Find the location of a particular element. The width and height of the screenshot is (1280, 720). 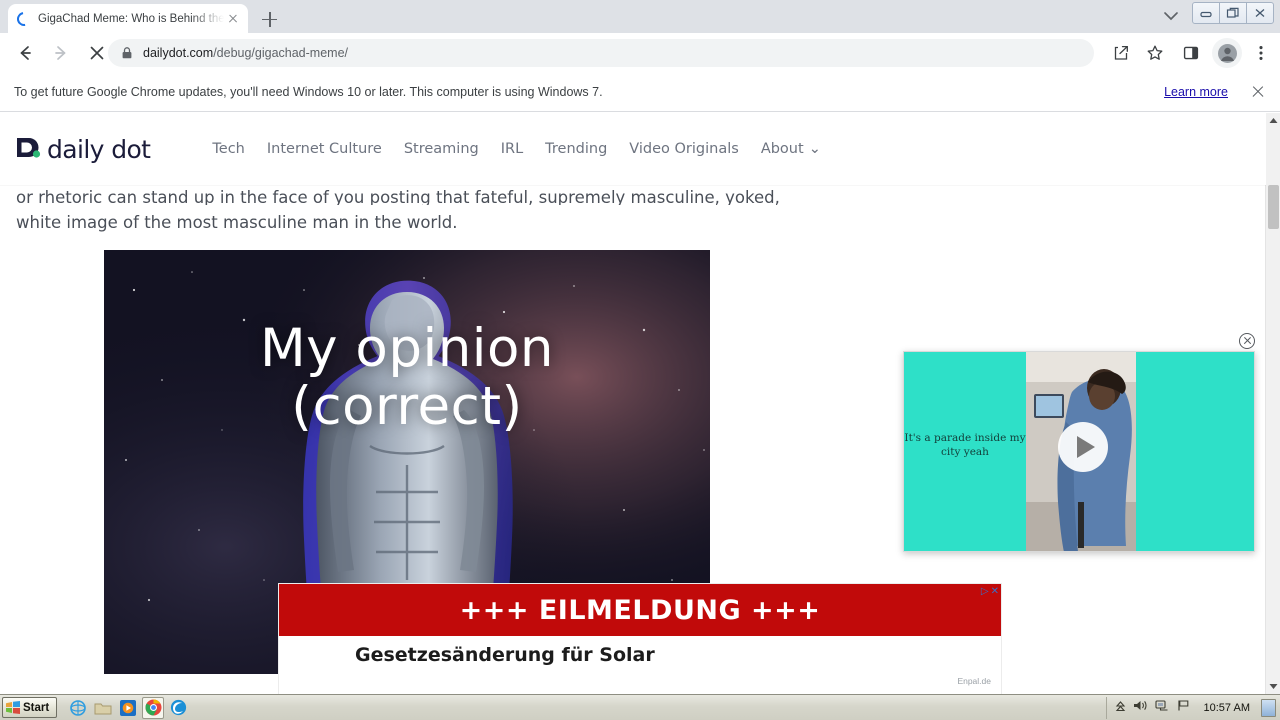

tab-search-chevron-down-icon is located at coordinates (1171, 16).